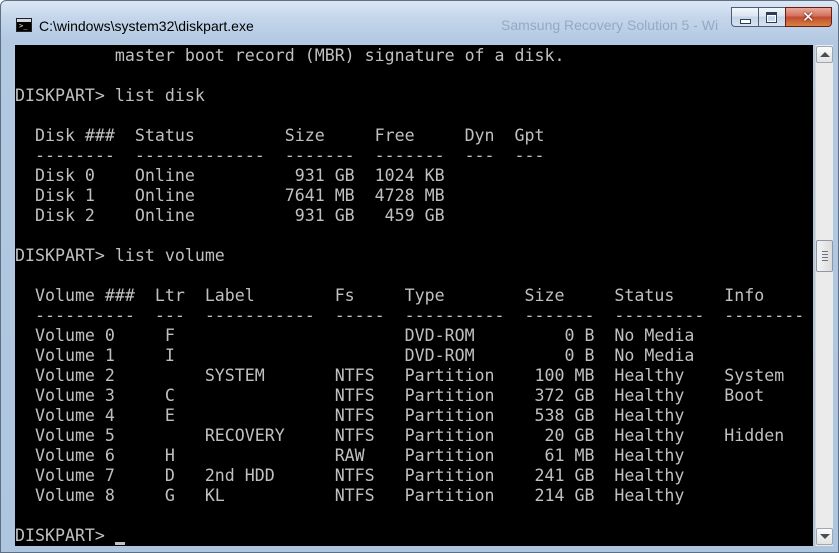 Image resolution: width=839 pixels, height=553 pixels. I want to click on close-button: ✕, so click(808, 17).